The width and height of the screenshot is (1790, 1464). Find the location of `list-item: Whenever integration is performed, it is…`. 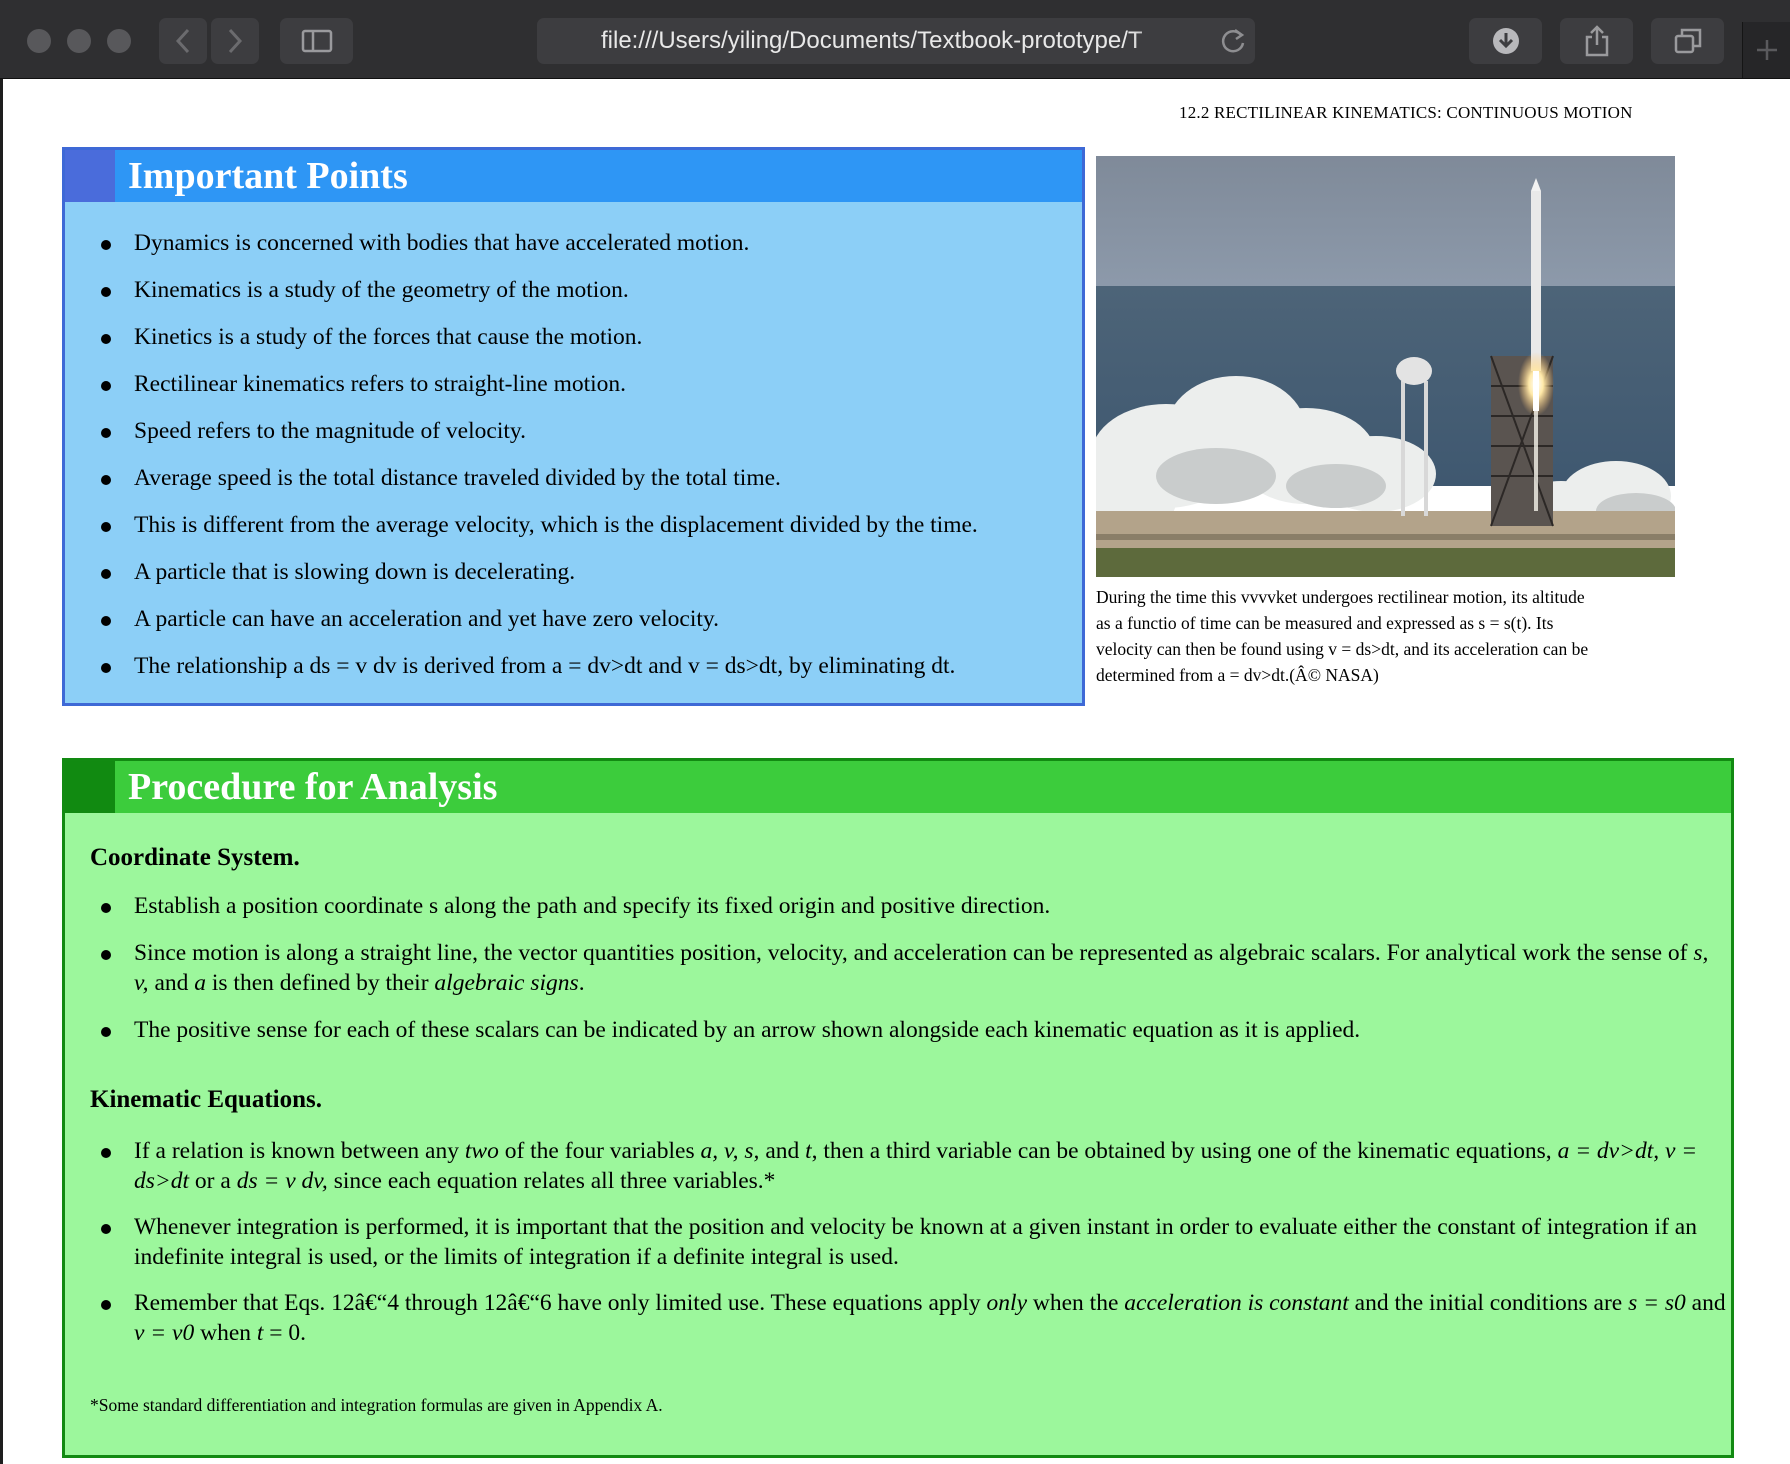

list-item: Whenever integration is performed, it is… is located at coordinates (896, 1242).